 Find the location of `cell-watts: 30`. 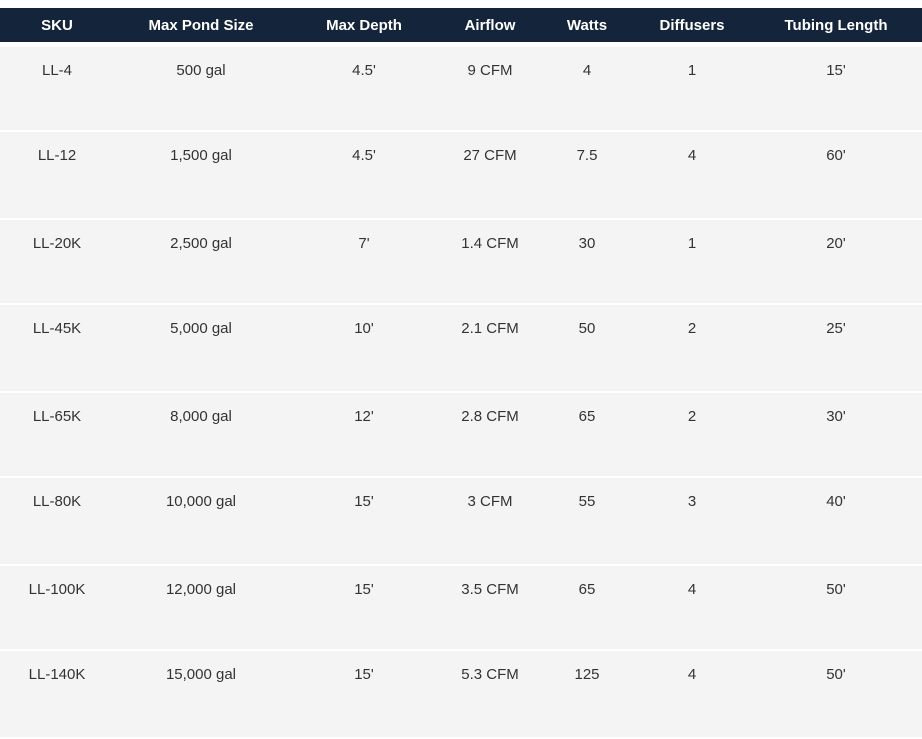

cell-watts: 30 is located at coordinates (587, 262).